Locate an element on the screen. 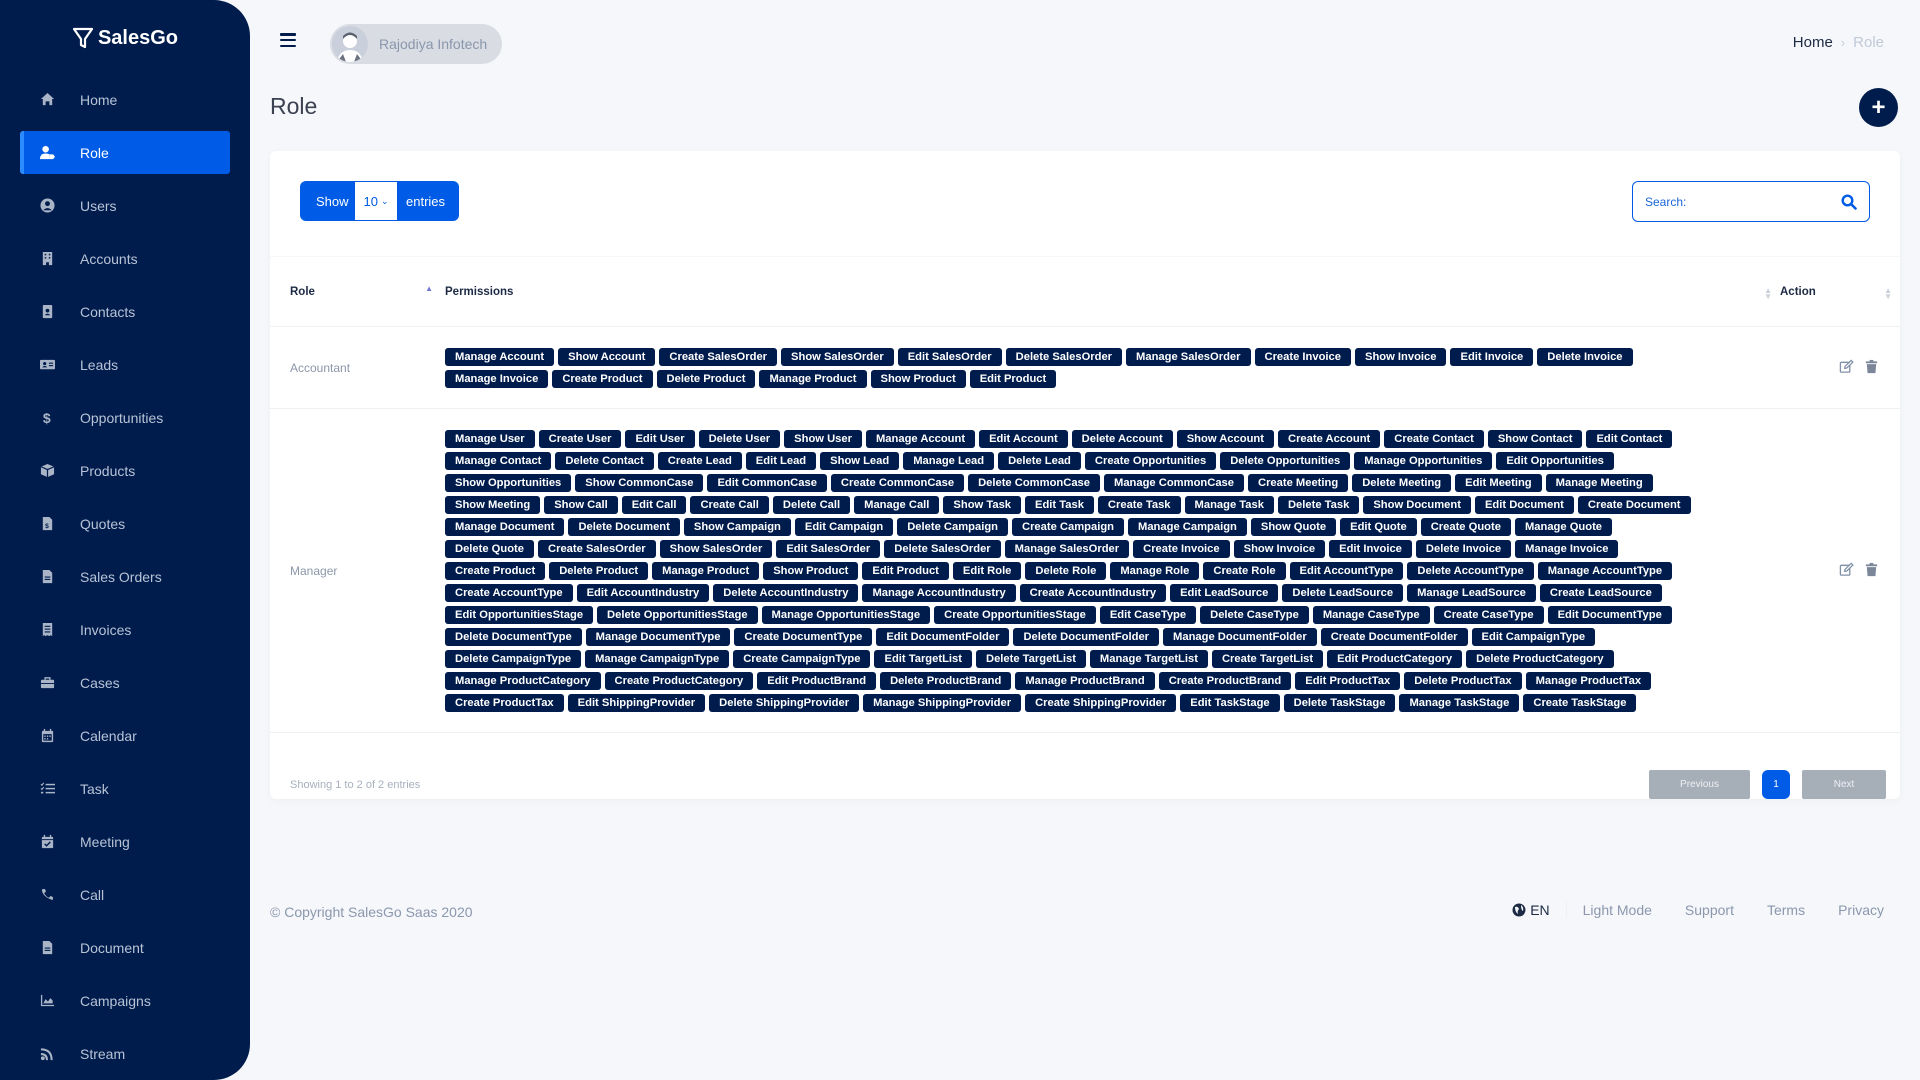 This screenshot has height=1080, width=1920. actions-cell is located at coordinates (1840, 571).